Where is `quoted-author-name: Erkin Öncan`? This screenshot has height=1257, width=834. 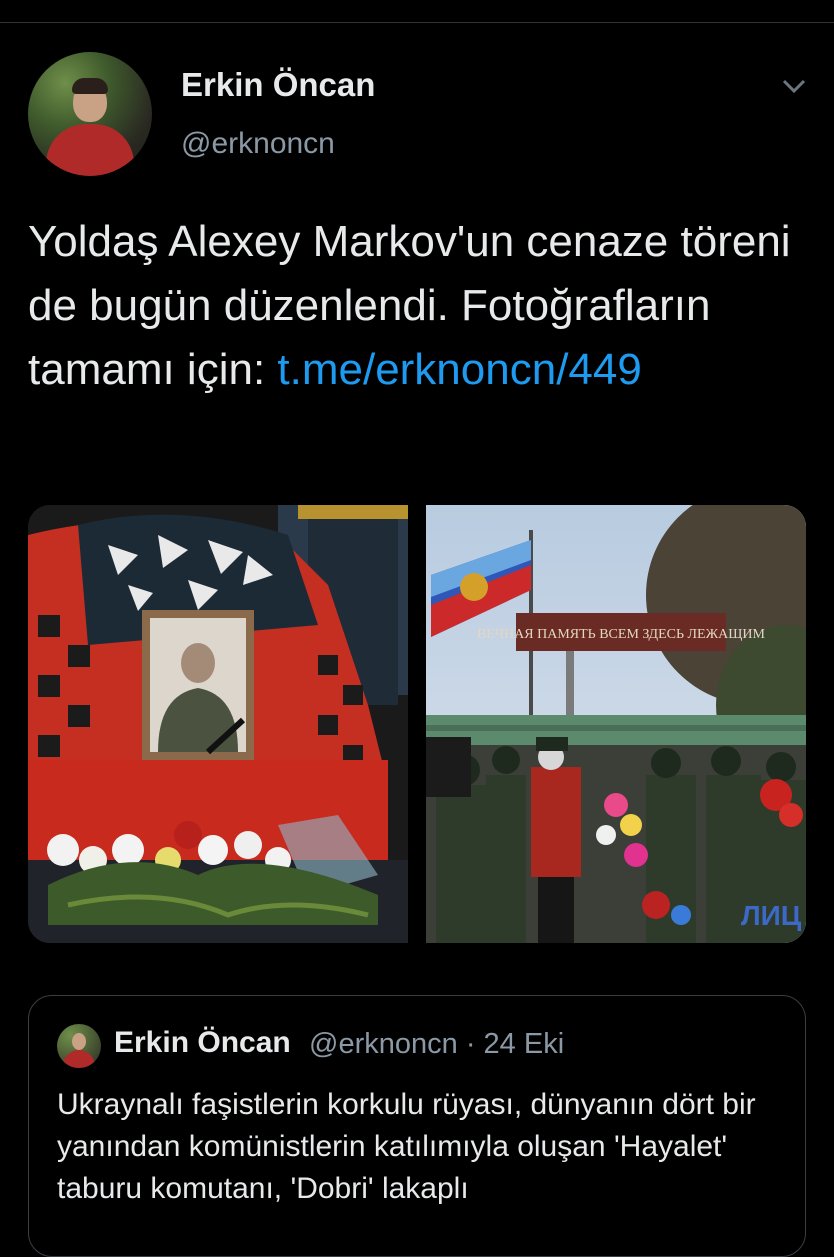
quoted-author-name: Erkin Öncan is located at coordinates (202, 1042).